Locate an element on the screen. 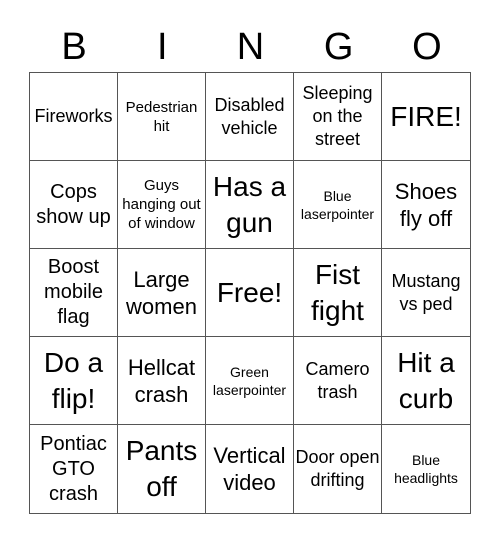  bingo-cell-label: Cops show up is located at coordinates (73, 204).